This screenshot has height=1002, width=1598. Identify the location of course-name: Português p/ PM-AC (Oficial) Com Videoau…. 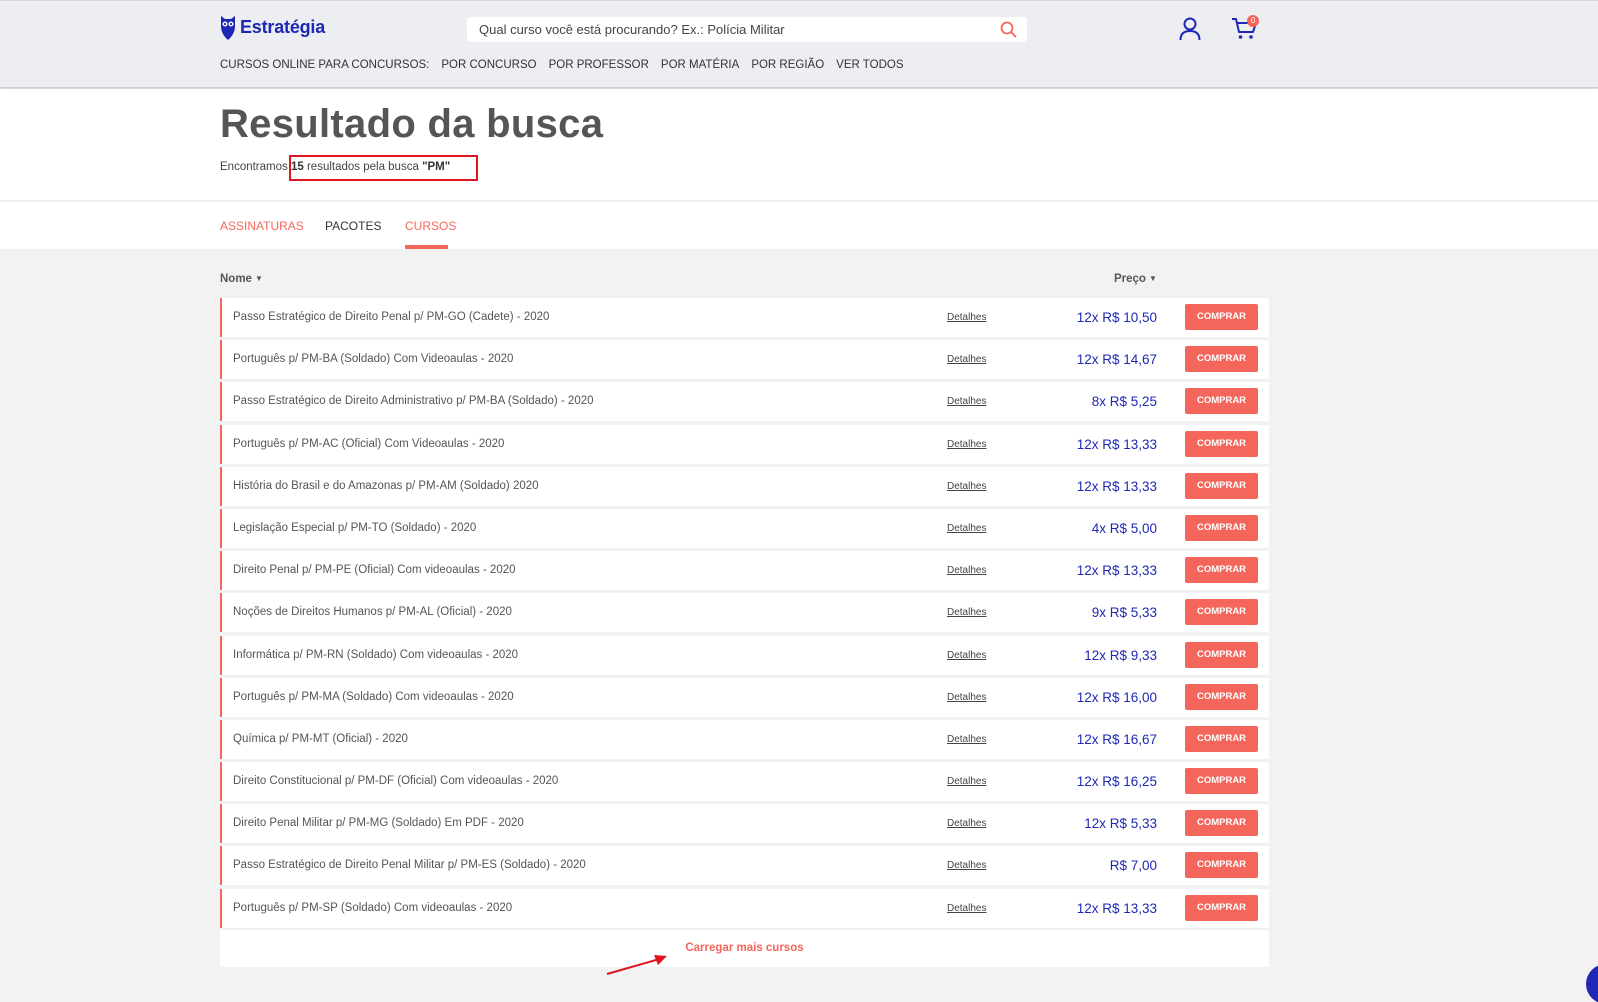
(368, 444).